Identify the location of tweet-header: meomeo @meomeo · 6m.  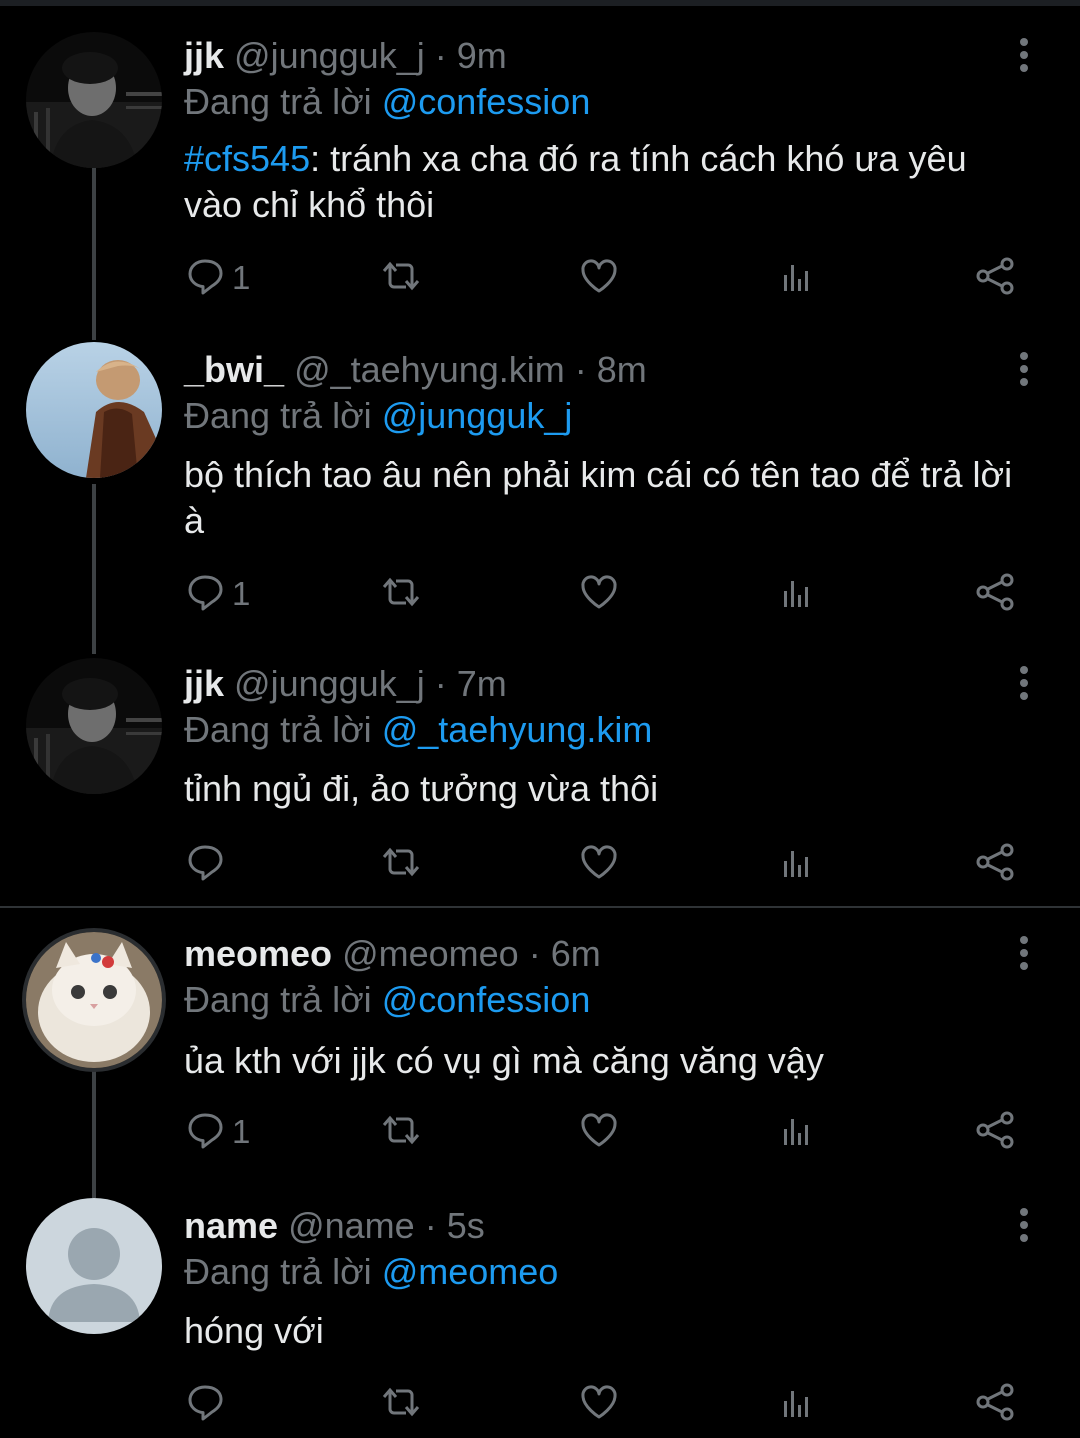
(392, 954).